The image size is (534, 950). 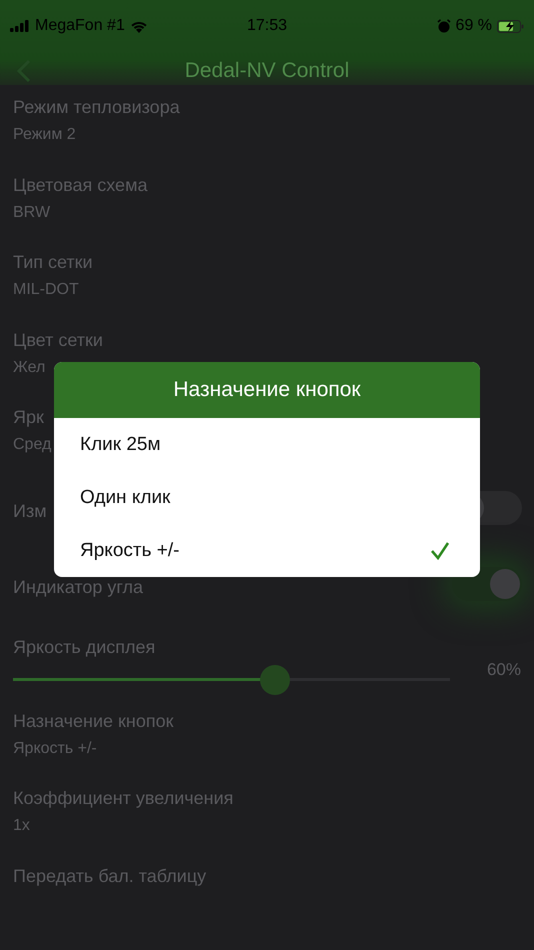 What do you see at coordinates (80, 185) in the screenshot?
I see `setting-label: Цветовая схема` at bounding box center [80, 185].